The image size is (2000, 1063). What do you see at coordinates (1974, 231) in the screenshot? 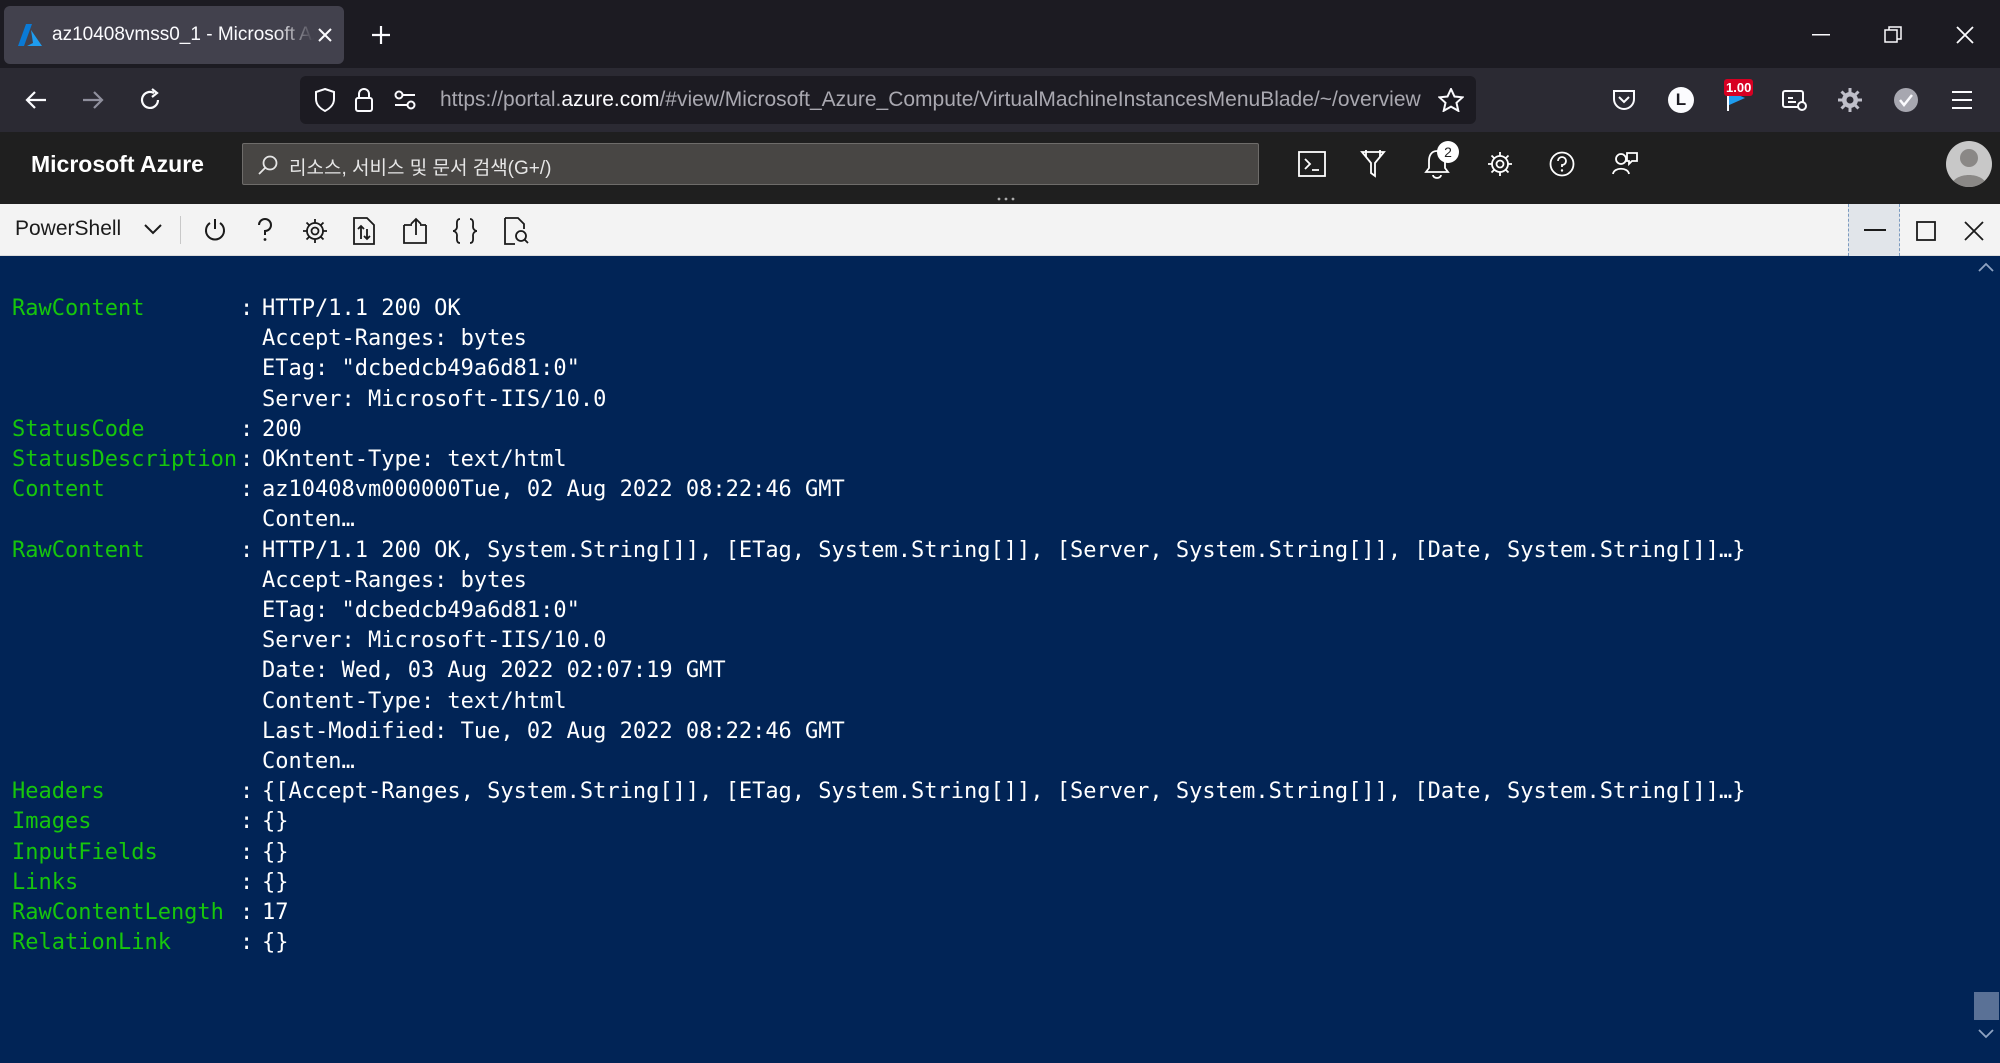
I see `close-icon` at bounding box center [1974, 231].